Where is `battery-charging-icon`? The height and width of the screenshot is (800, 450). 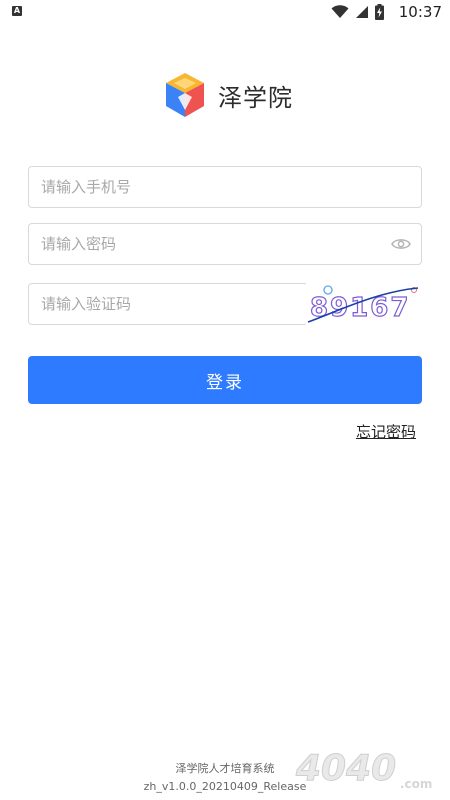
battery-charging-icon is located at coordinates (379, 12).